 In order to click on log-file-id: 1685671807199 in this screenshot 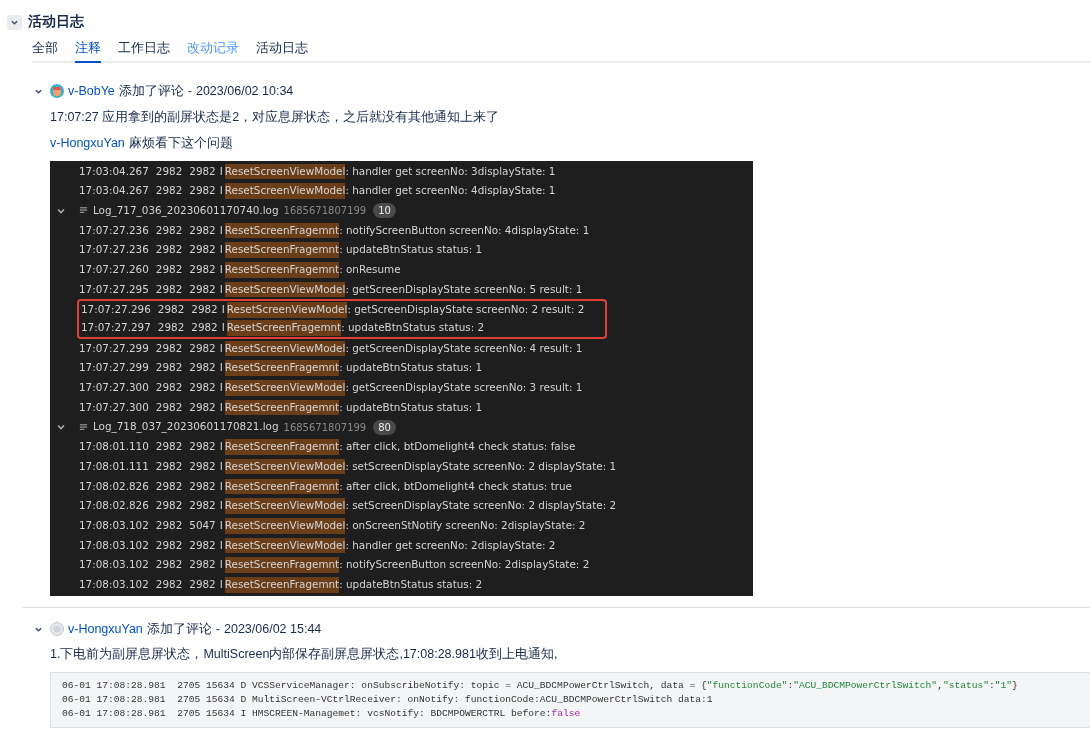, I will do `click(325, 211)`.